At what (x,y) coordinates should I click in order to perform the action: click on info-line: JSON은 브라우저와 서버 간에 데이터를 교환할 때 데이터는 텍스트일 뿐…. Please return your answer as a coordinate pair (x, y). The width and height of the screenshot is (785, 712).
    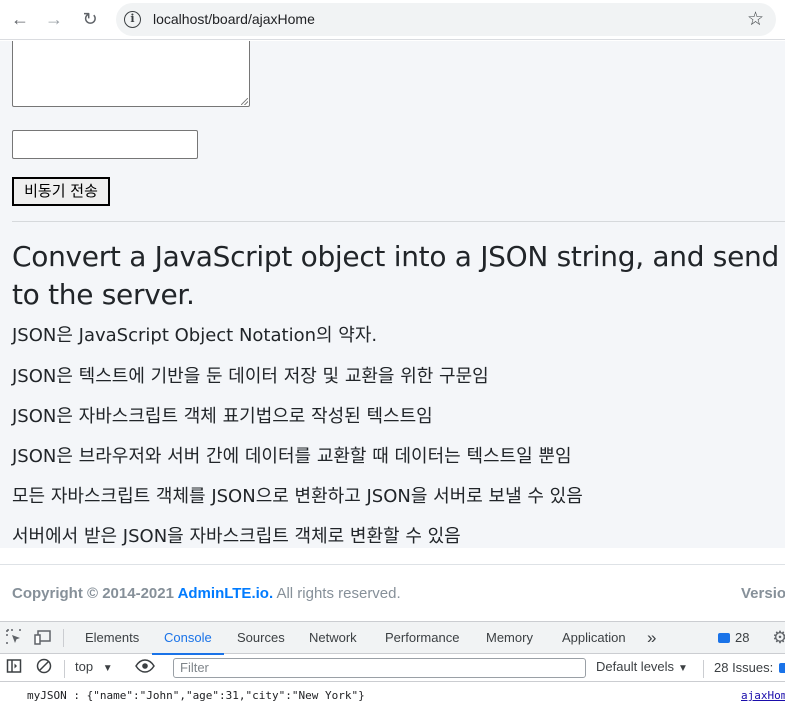
    Looking at the image, I should click on (292, 456).